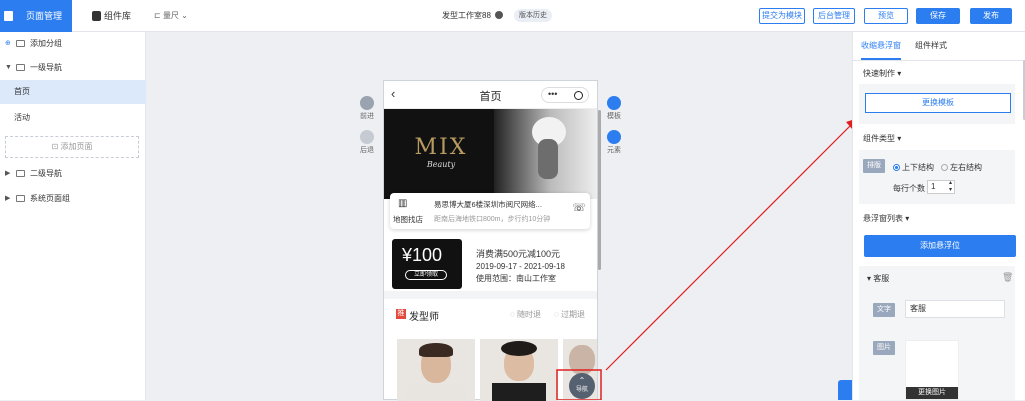 The width and height of the screenshot is (1025, 401). Describe the element at coordinates (896, 167) in the screenshot. I see `radio-checked-icon` at that location.